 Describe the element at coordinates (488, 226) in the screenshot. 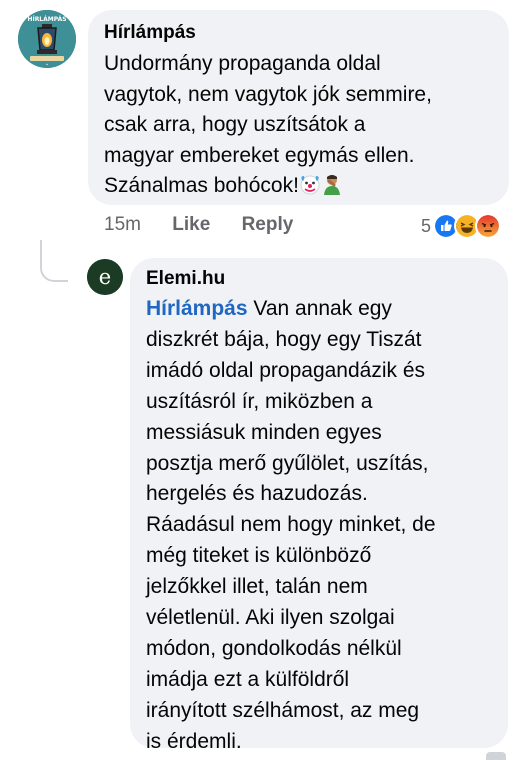

I see `angry-reaction-icon` at that location.